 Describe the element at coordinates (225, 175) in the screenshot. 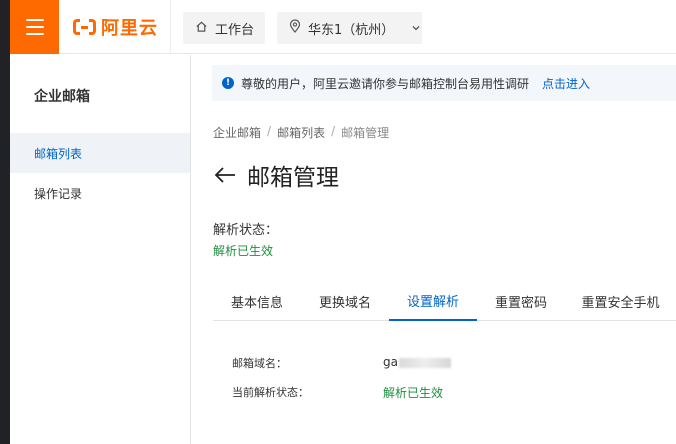

I see `back-arrow-icon` at that location.